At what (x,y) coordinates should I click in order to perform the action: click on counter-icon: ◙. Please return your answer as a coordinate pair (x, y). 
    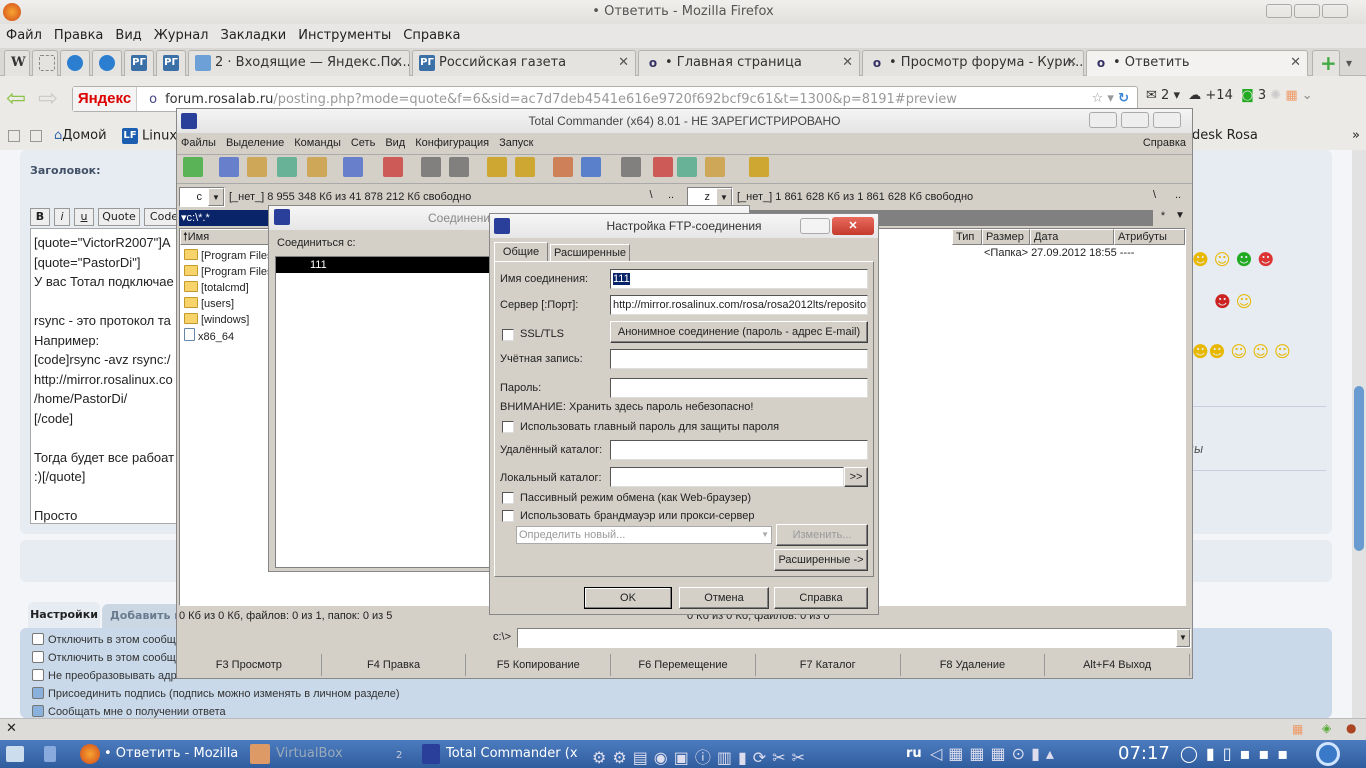
    Looking at the image, I should click on (1247, 95).